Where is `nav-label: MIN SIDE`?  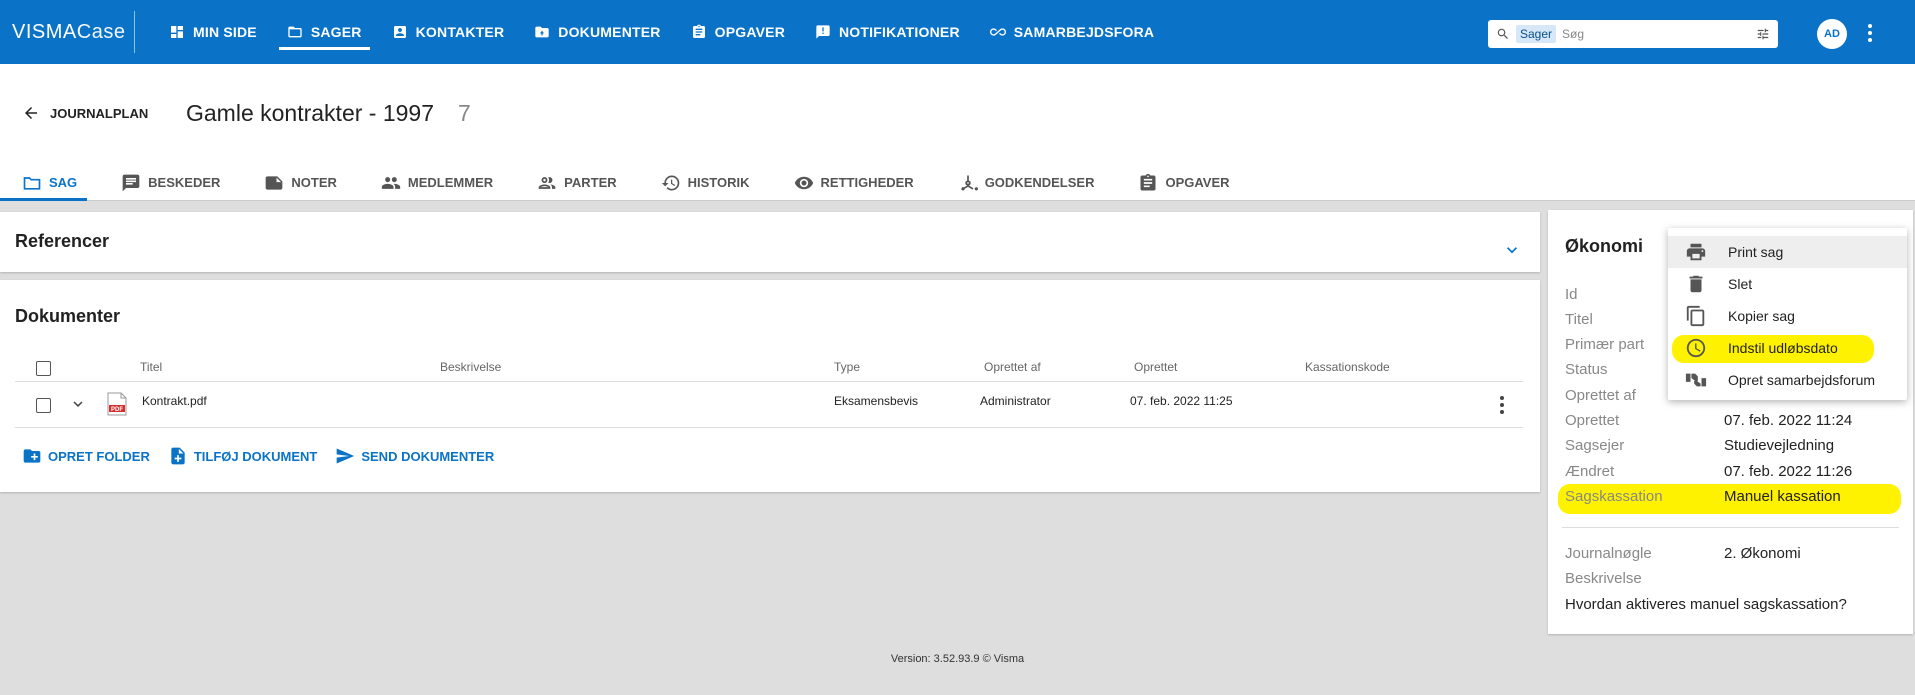 nav-label: MIN SIDE is located at coordinates (225, 32).